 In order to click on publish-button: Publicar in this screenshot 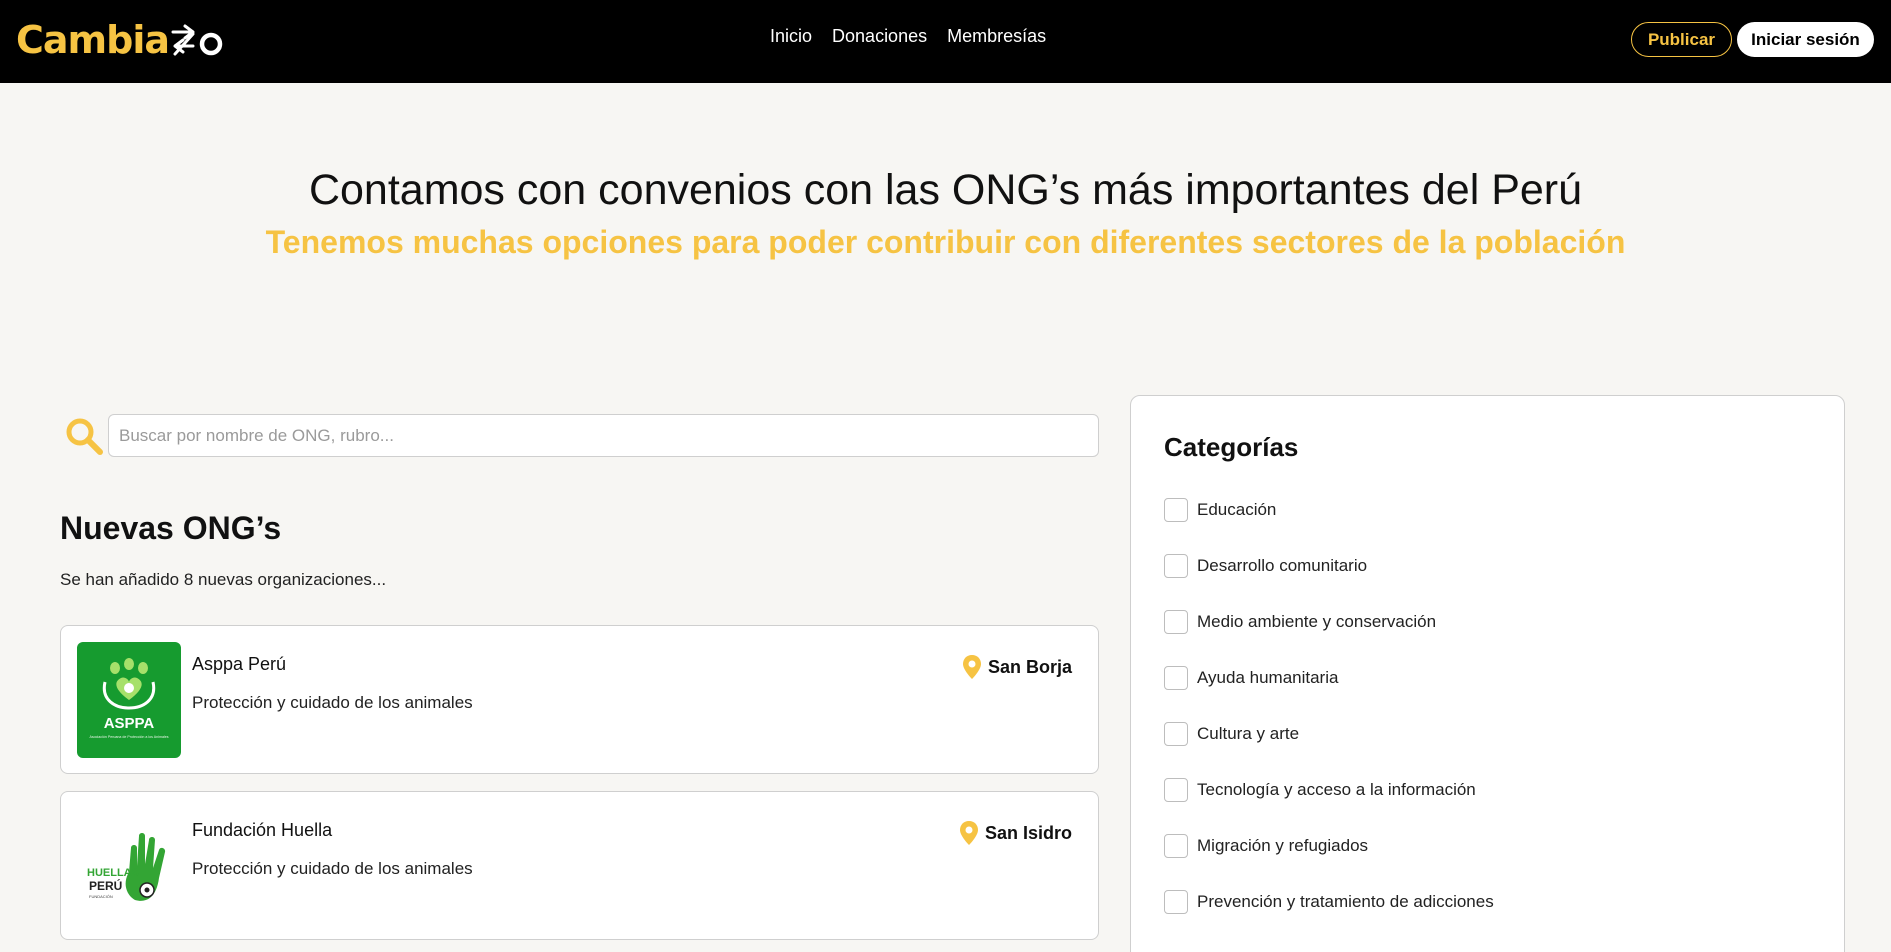, I will do `click(1681, 39)`.